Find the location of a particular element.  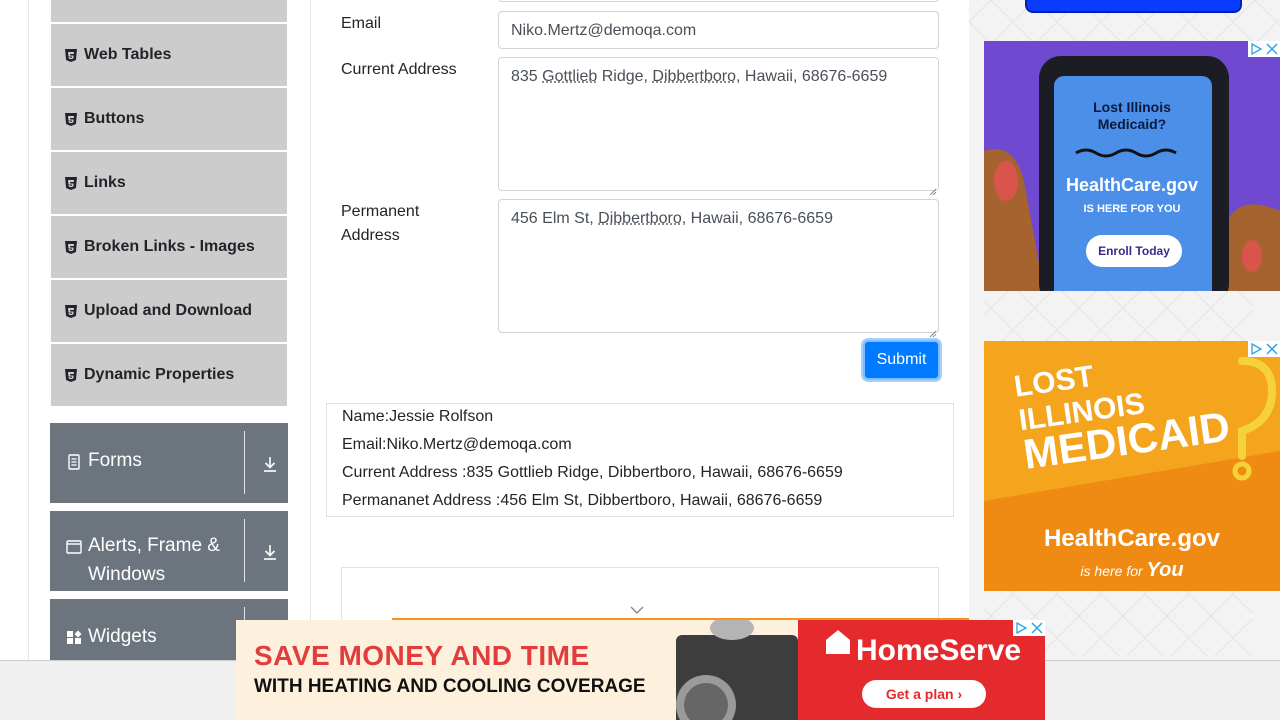

address-text: 835 is located at coordinates (526, 76).